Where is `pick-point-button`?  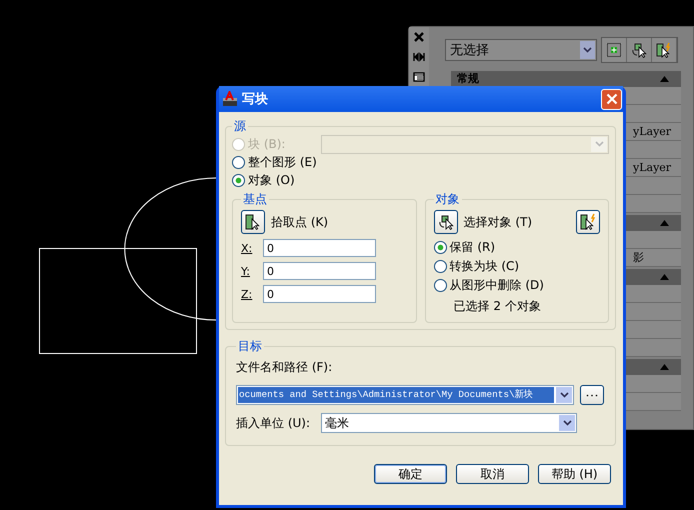
pick-point-button is located at coordinates (253, 222).